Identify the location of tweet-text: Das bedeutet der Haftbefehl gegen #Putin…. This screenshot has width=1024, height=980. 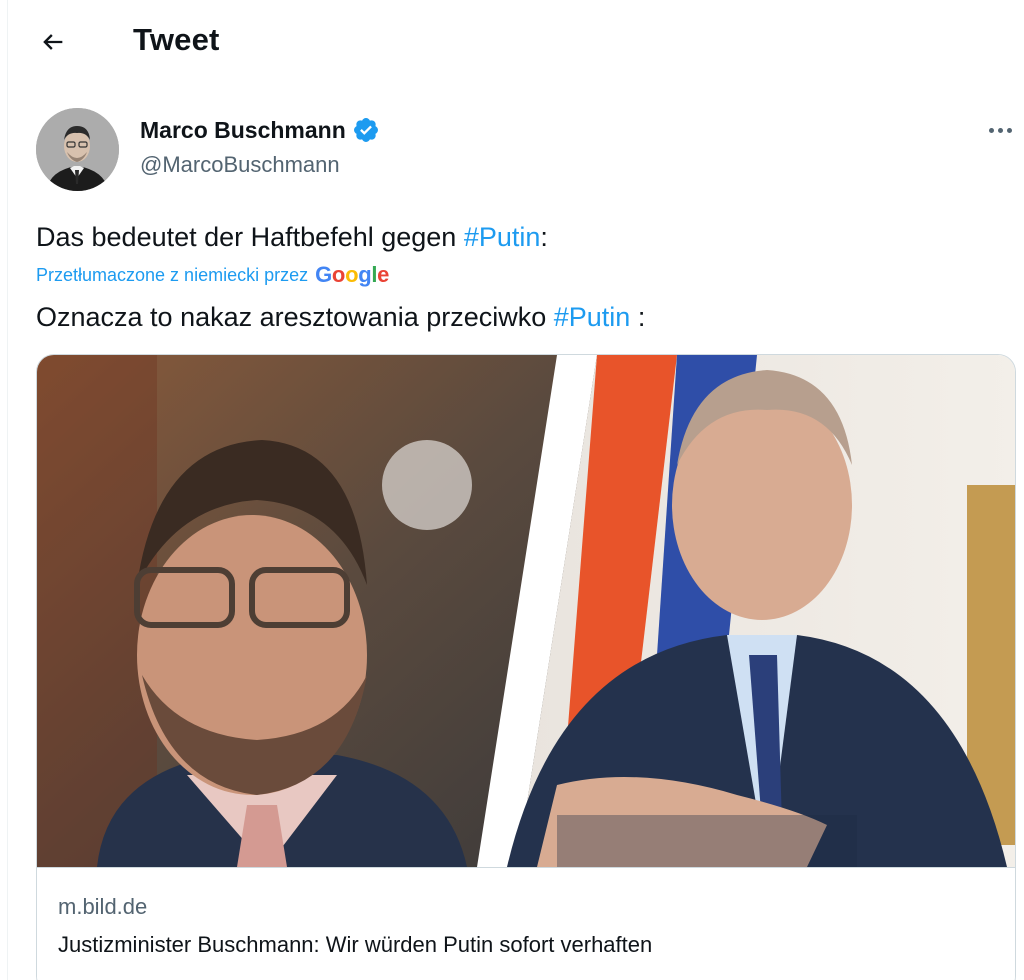
(292, 237).